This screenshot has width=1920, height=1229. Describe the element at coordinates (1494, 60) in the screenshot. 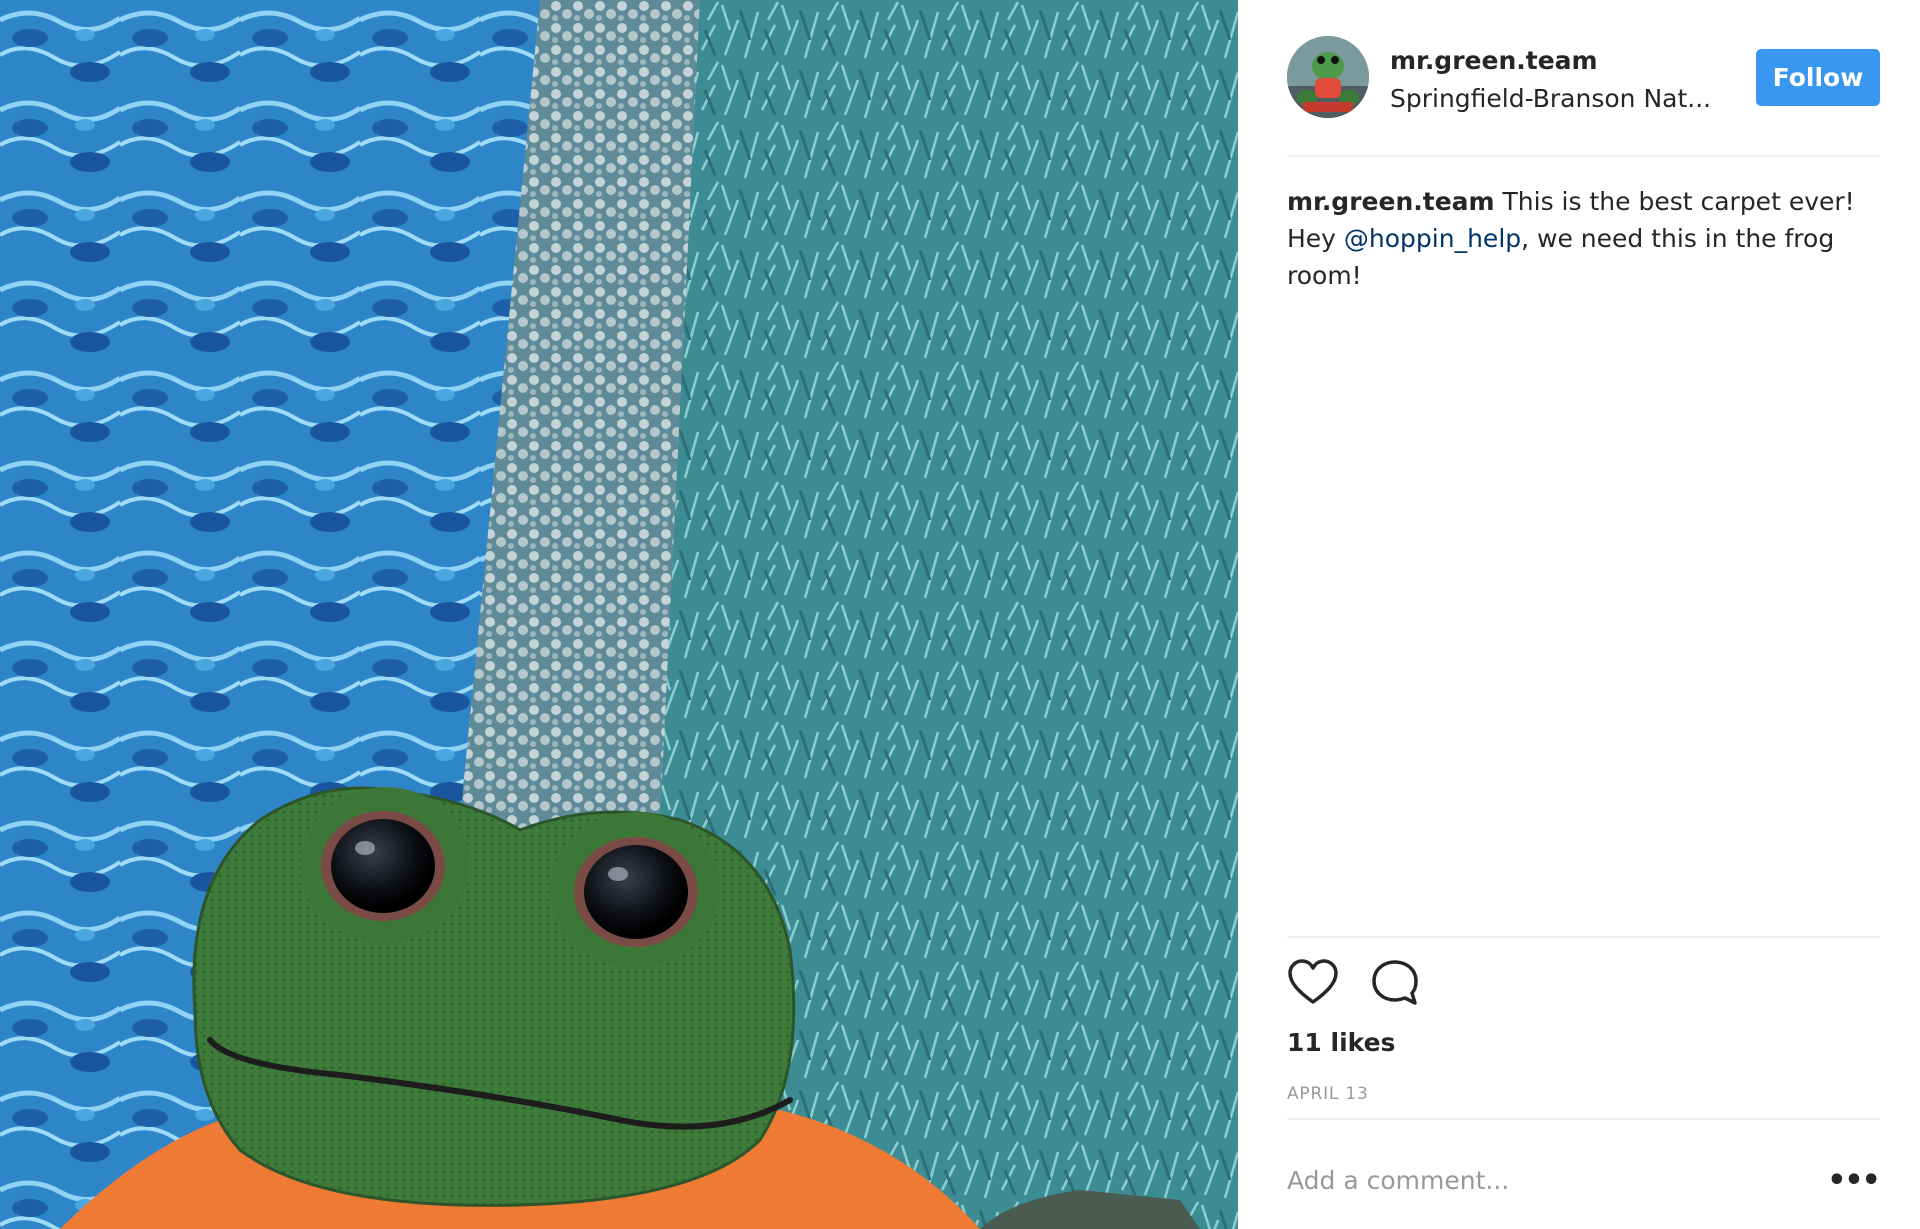

I see `header-username: mr.green.team` at that location.